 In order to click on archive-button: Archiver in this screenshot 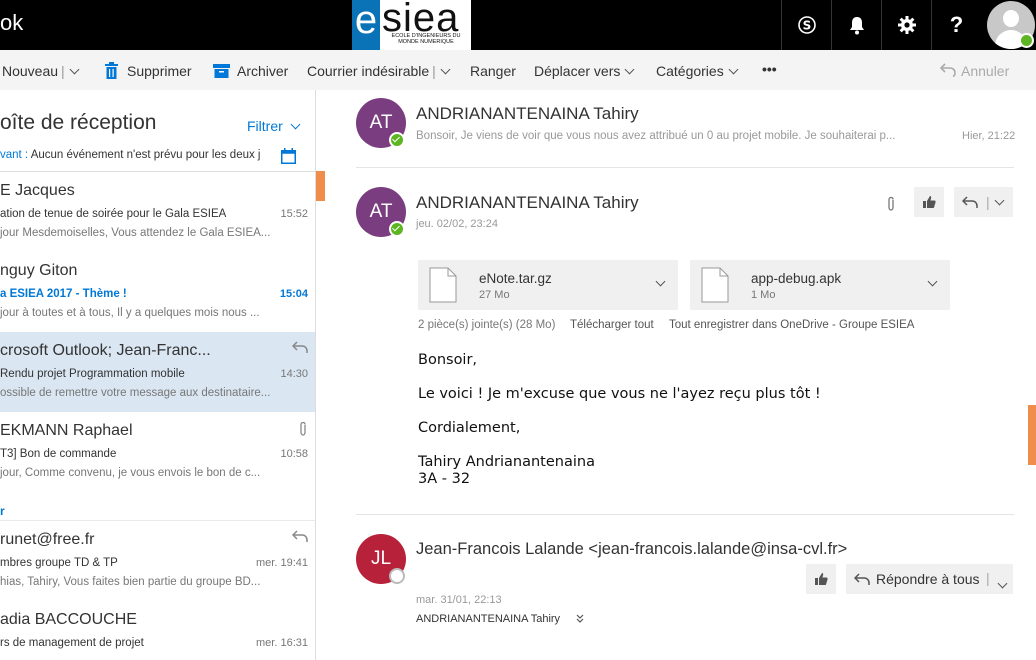, I will do `click(262, 71)`.